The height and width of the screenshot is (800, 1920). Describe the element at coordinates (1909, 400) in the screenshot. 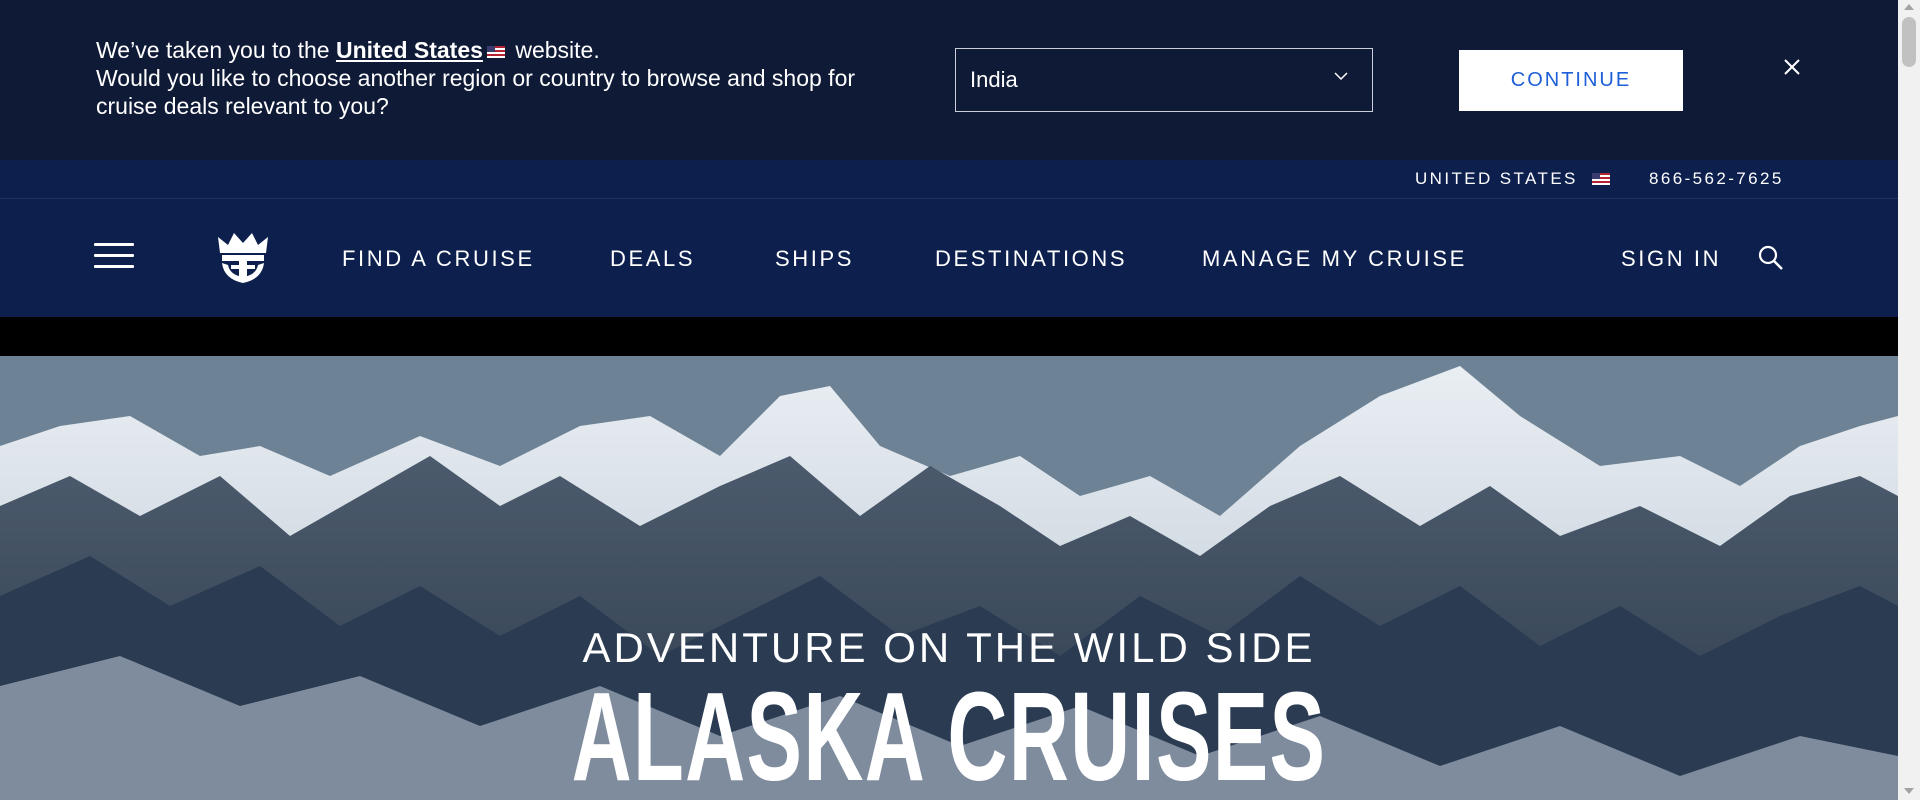

I see `scrollbar` at that location.